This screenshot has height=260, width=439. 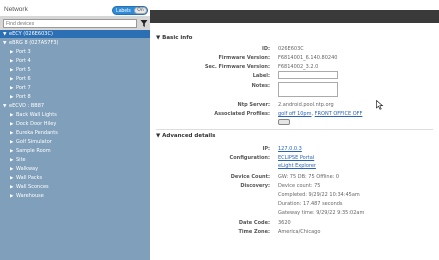 What do you see at coordinates (23, 70) in the screenshot?
I see `tree-item-label: Port 5` at bounding box center [23, 70].